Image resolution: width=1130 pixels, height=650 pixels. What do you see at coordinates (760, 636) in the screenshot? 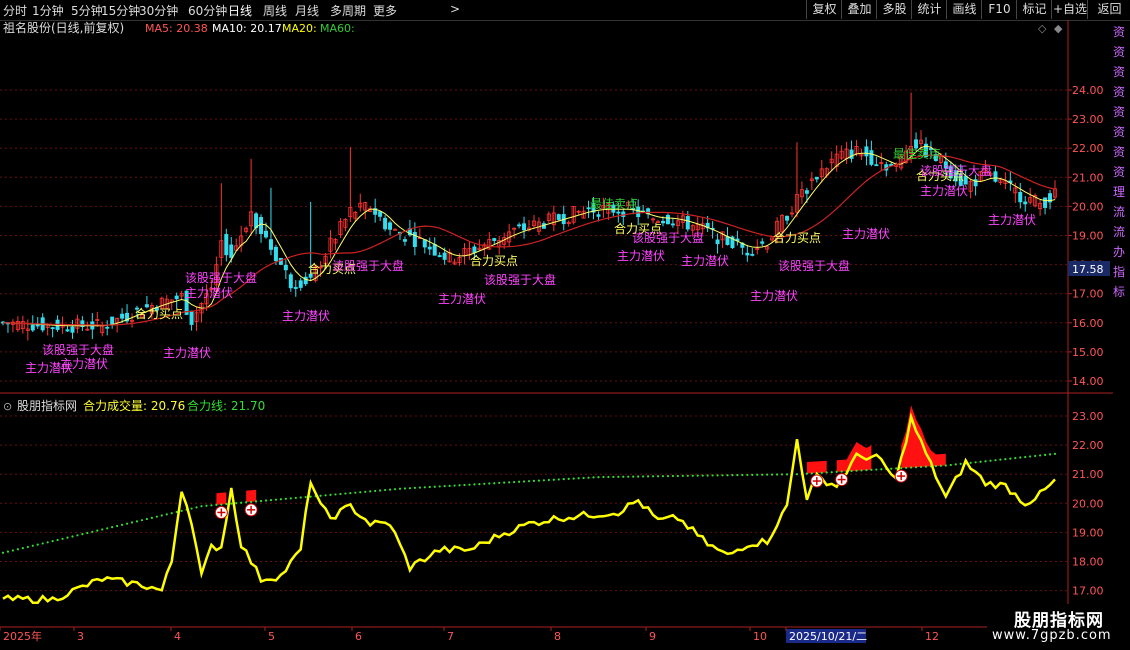
I see `x-tick-label: 10` at bounding box center [760, 636].